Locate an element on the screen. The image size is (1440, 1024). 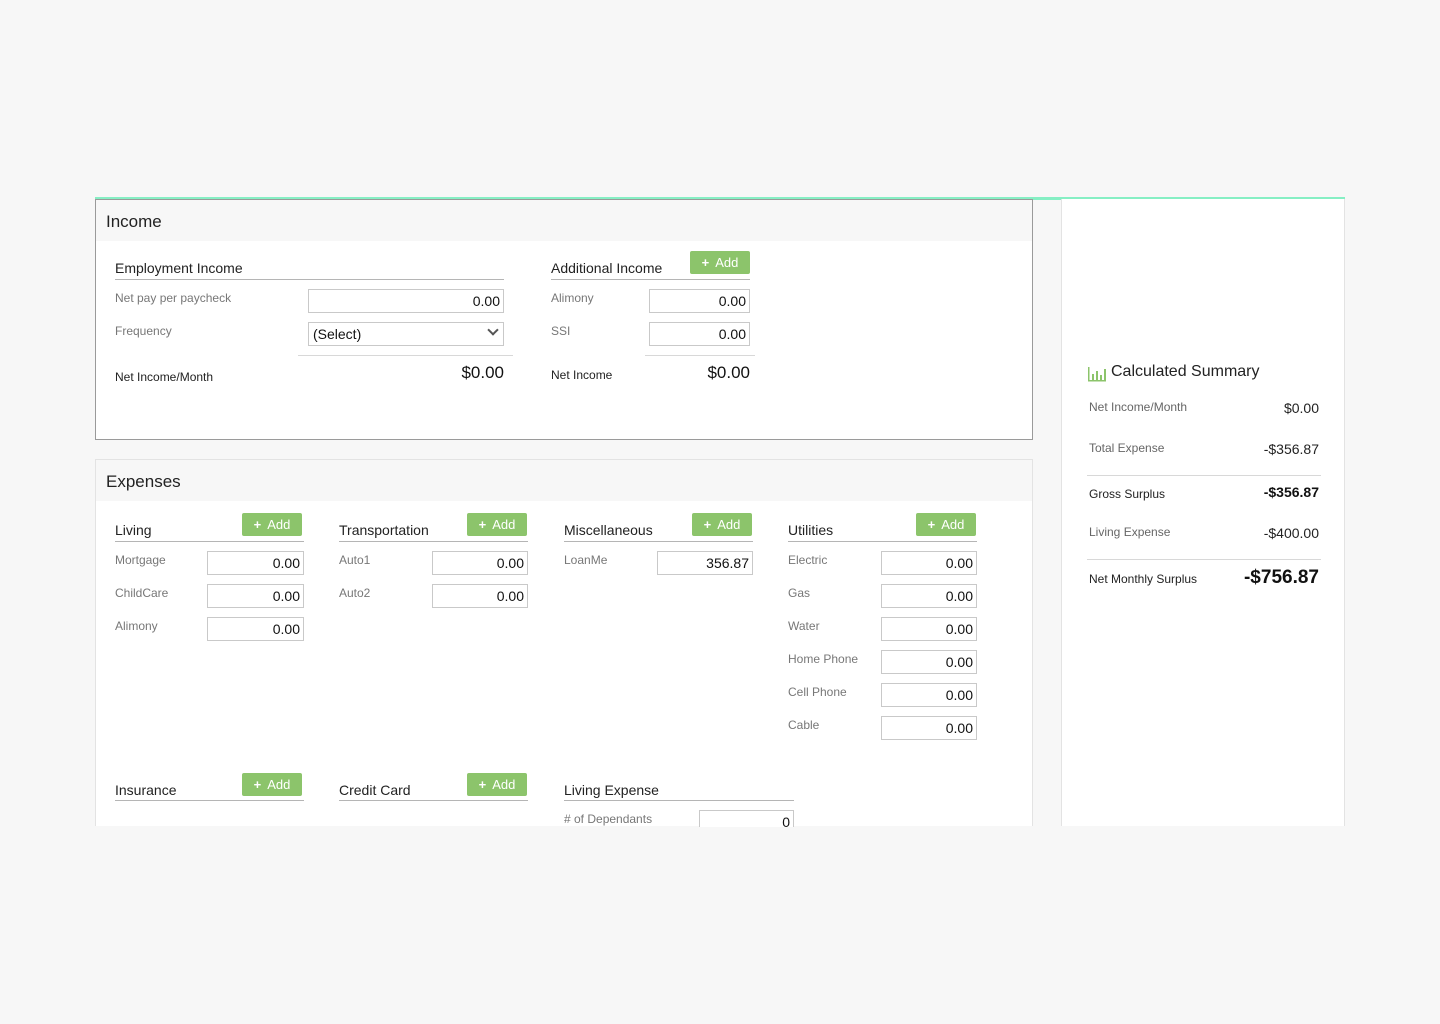
gas-label: Gas is located at coordinates (799, 593).